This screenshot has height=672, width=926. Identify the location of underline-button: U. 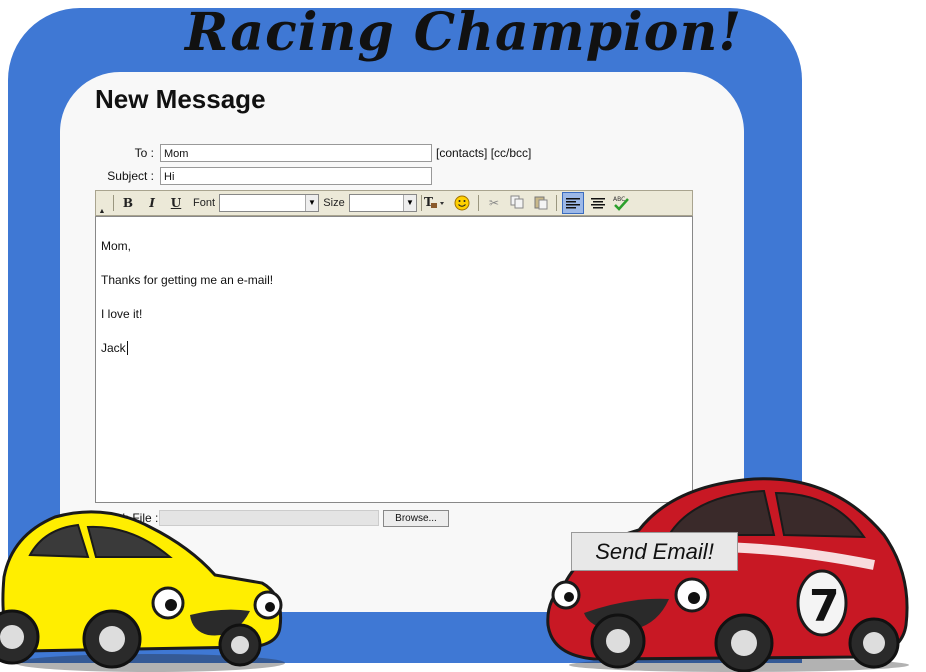
(176, 203).